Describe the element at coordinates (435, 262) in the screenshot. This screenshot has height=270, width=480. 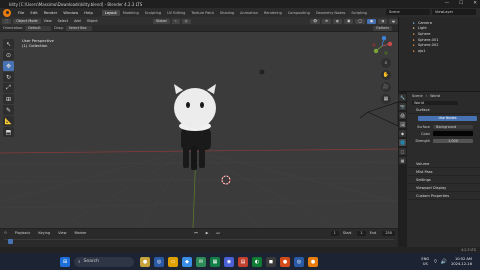
I see `wifi-icon: ⌔` at that location.